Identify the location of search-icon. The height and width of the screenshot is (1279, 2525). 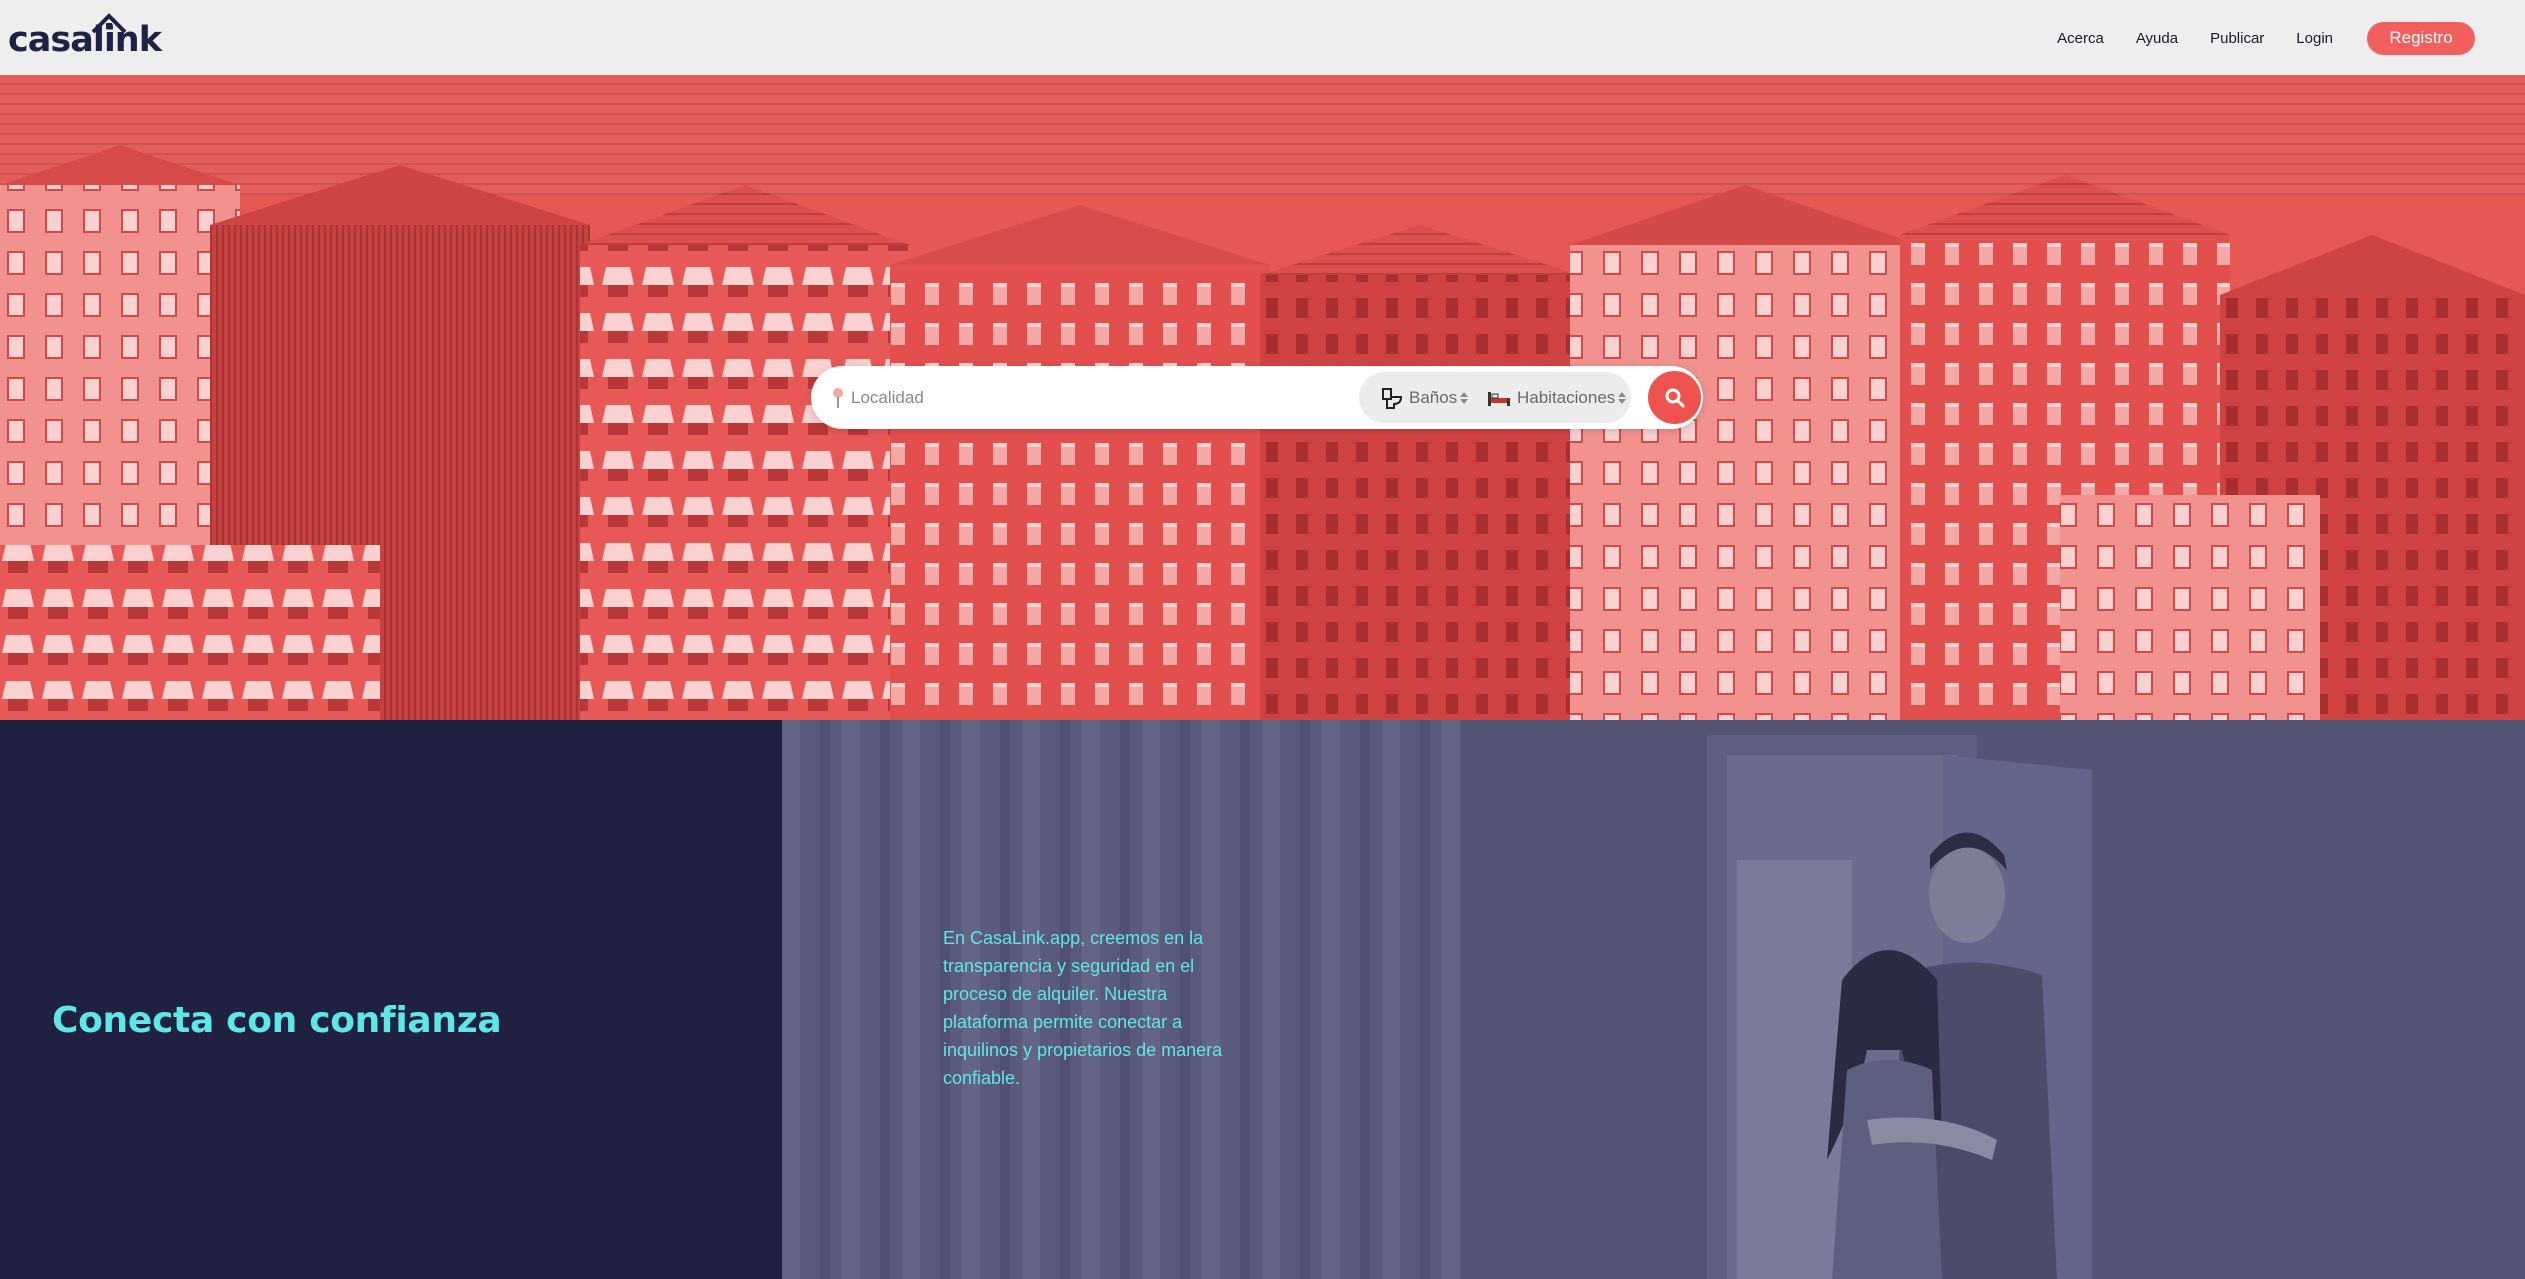
(1674, 397).